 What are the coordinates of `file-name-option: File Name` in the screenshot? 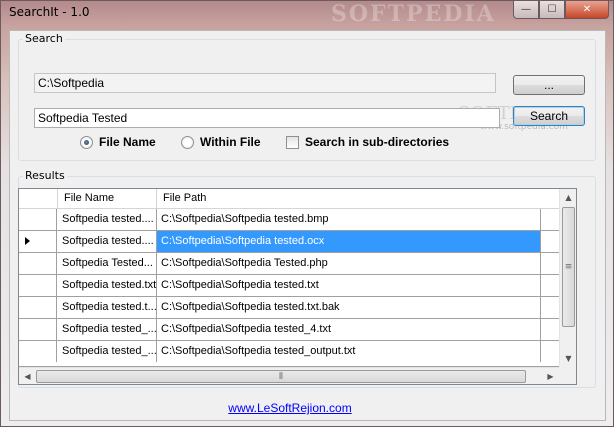 It's located at (118, 142).